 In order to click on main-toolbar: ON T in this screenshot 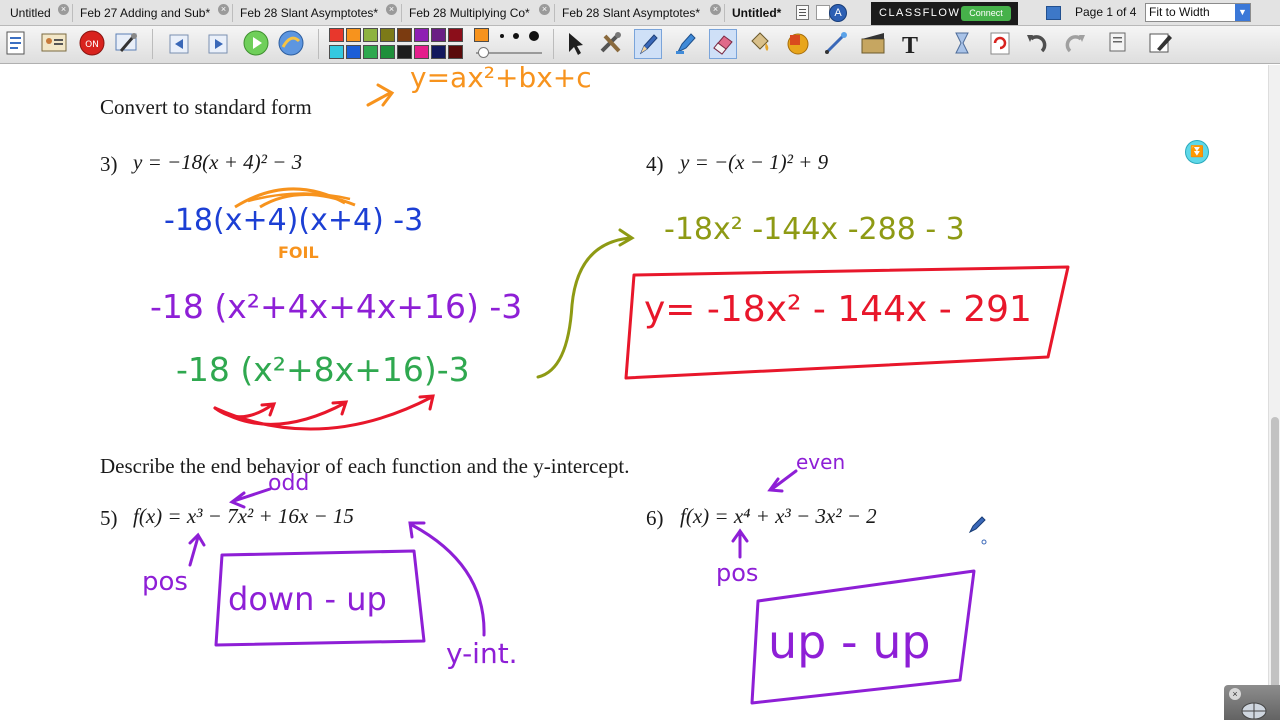, I will do `click(640, 45)`.